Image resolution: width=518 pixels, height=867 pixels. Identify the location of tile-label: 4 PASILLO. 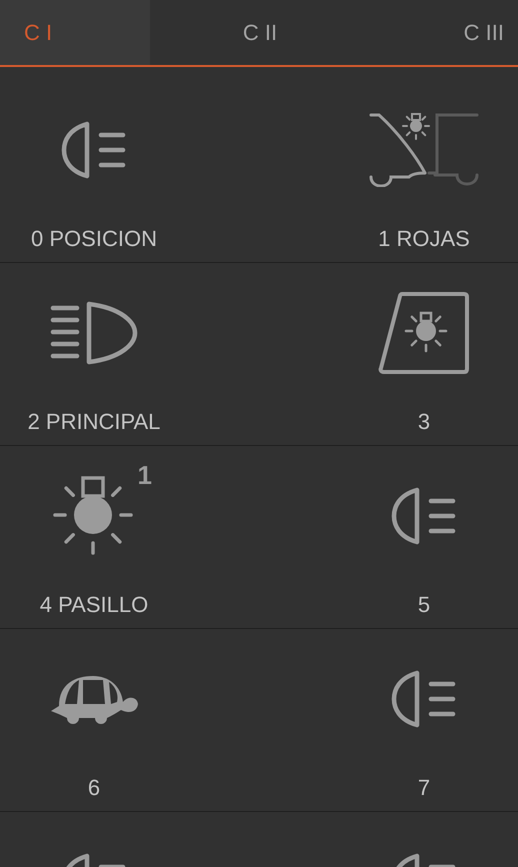
(94, 605).